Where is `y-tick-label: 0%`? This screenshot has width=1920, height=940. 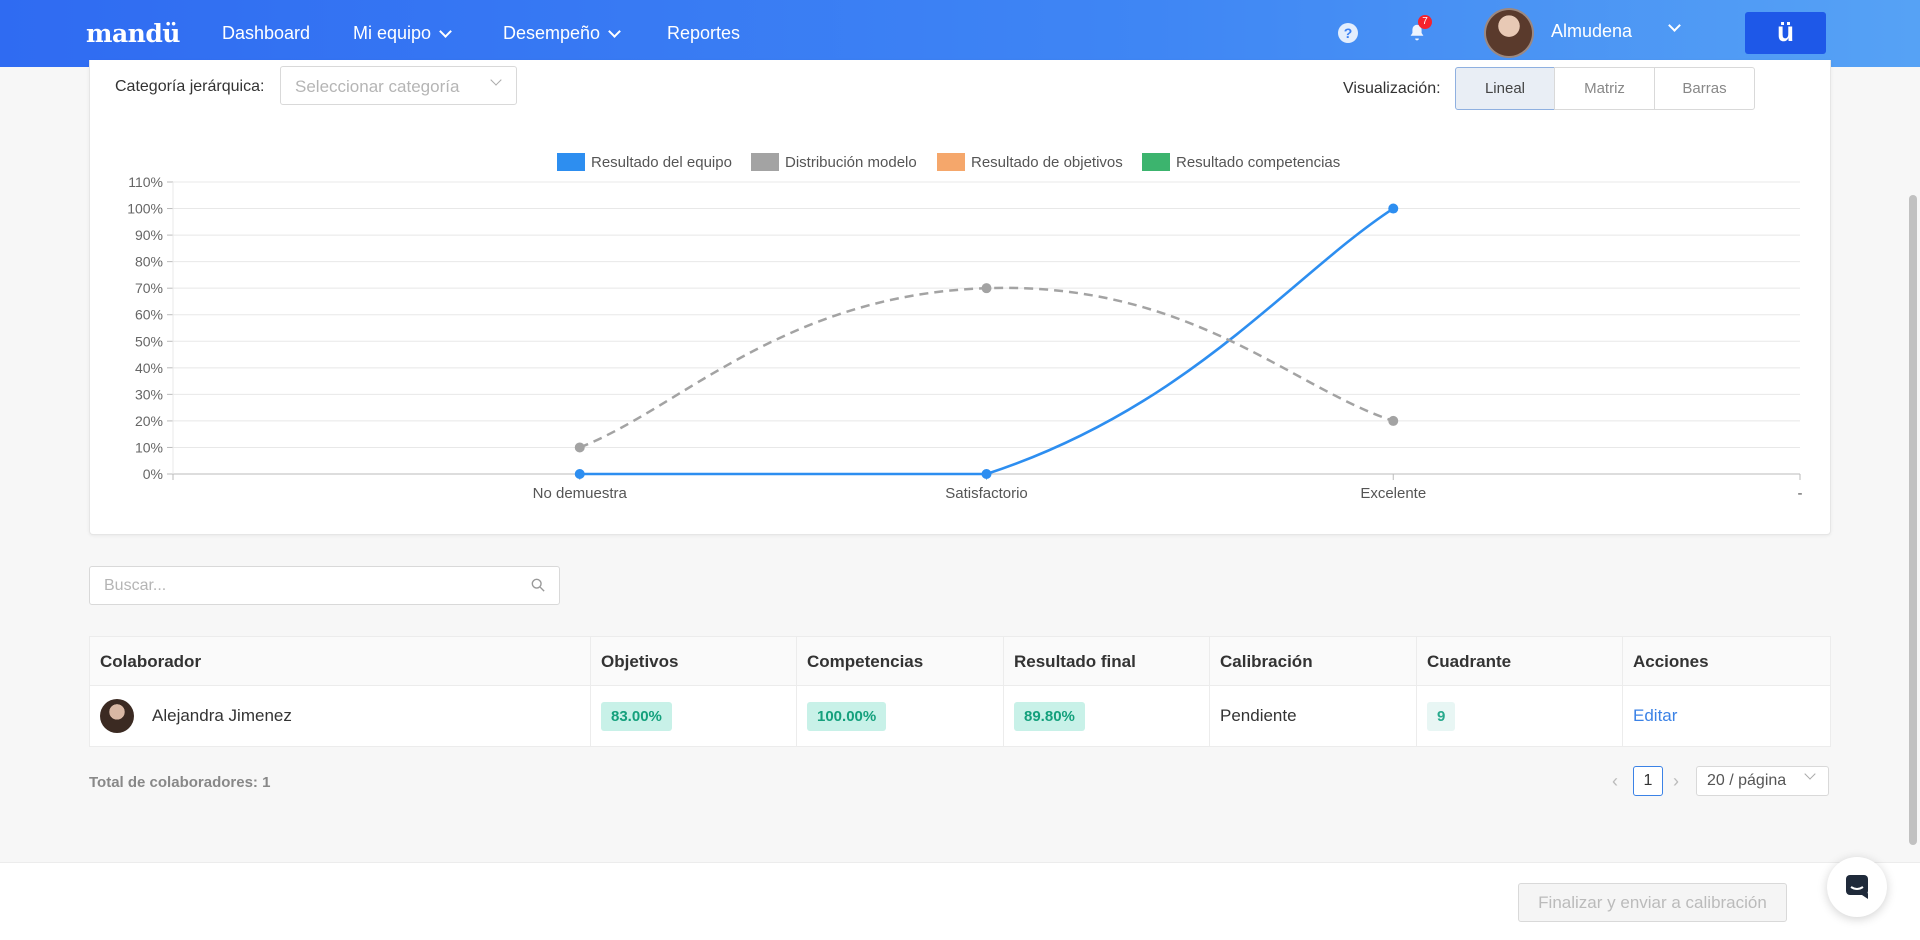
y-tick-label: 0% is located at coordinates (153, 474).